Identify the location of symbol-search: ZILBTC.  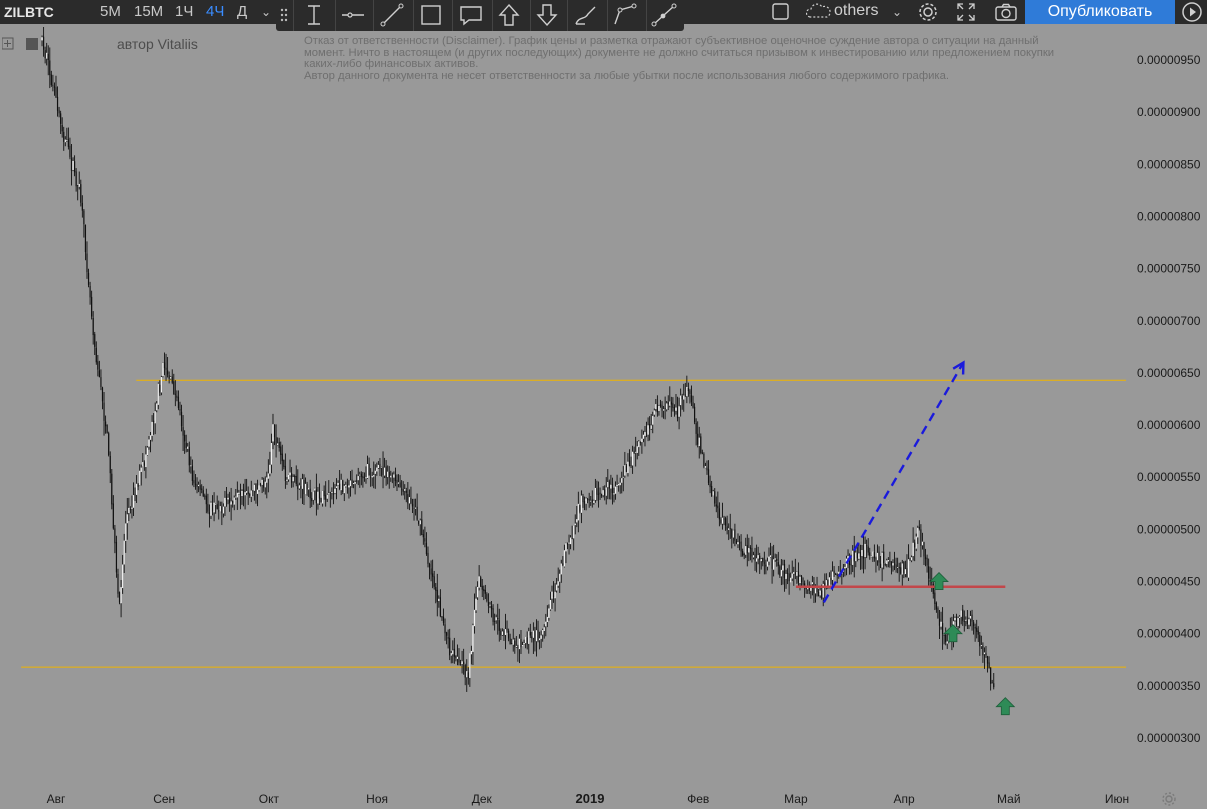
(29, 12).